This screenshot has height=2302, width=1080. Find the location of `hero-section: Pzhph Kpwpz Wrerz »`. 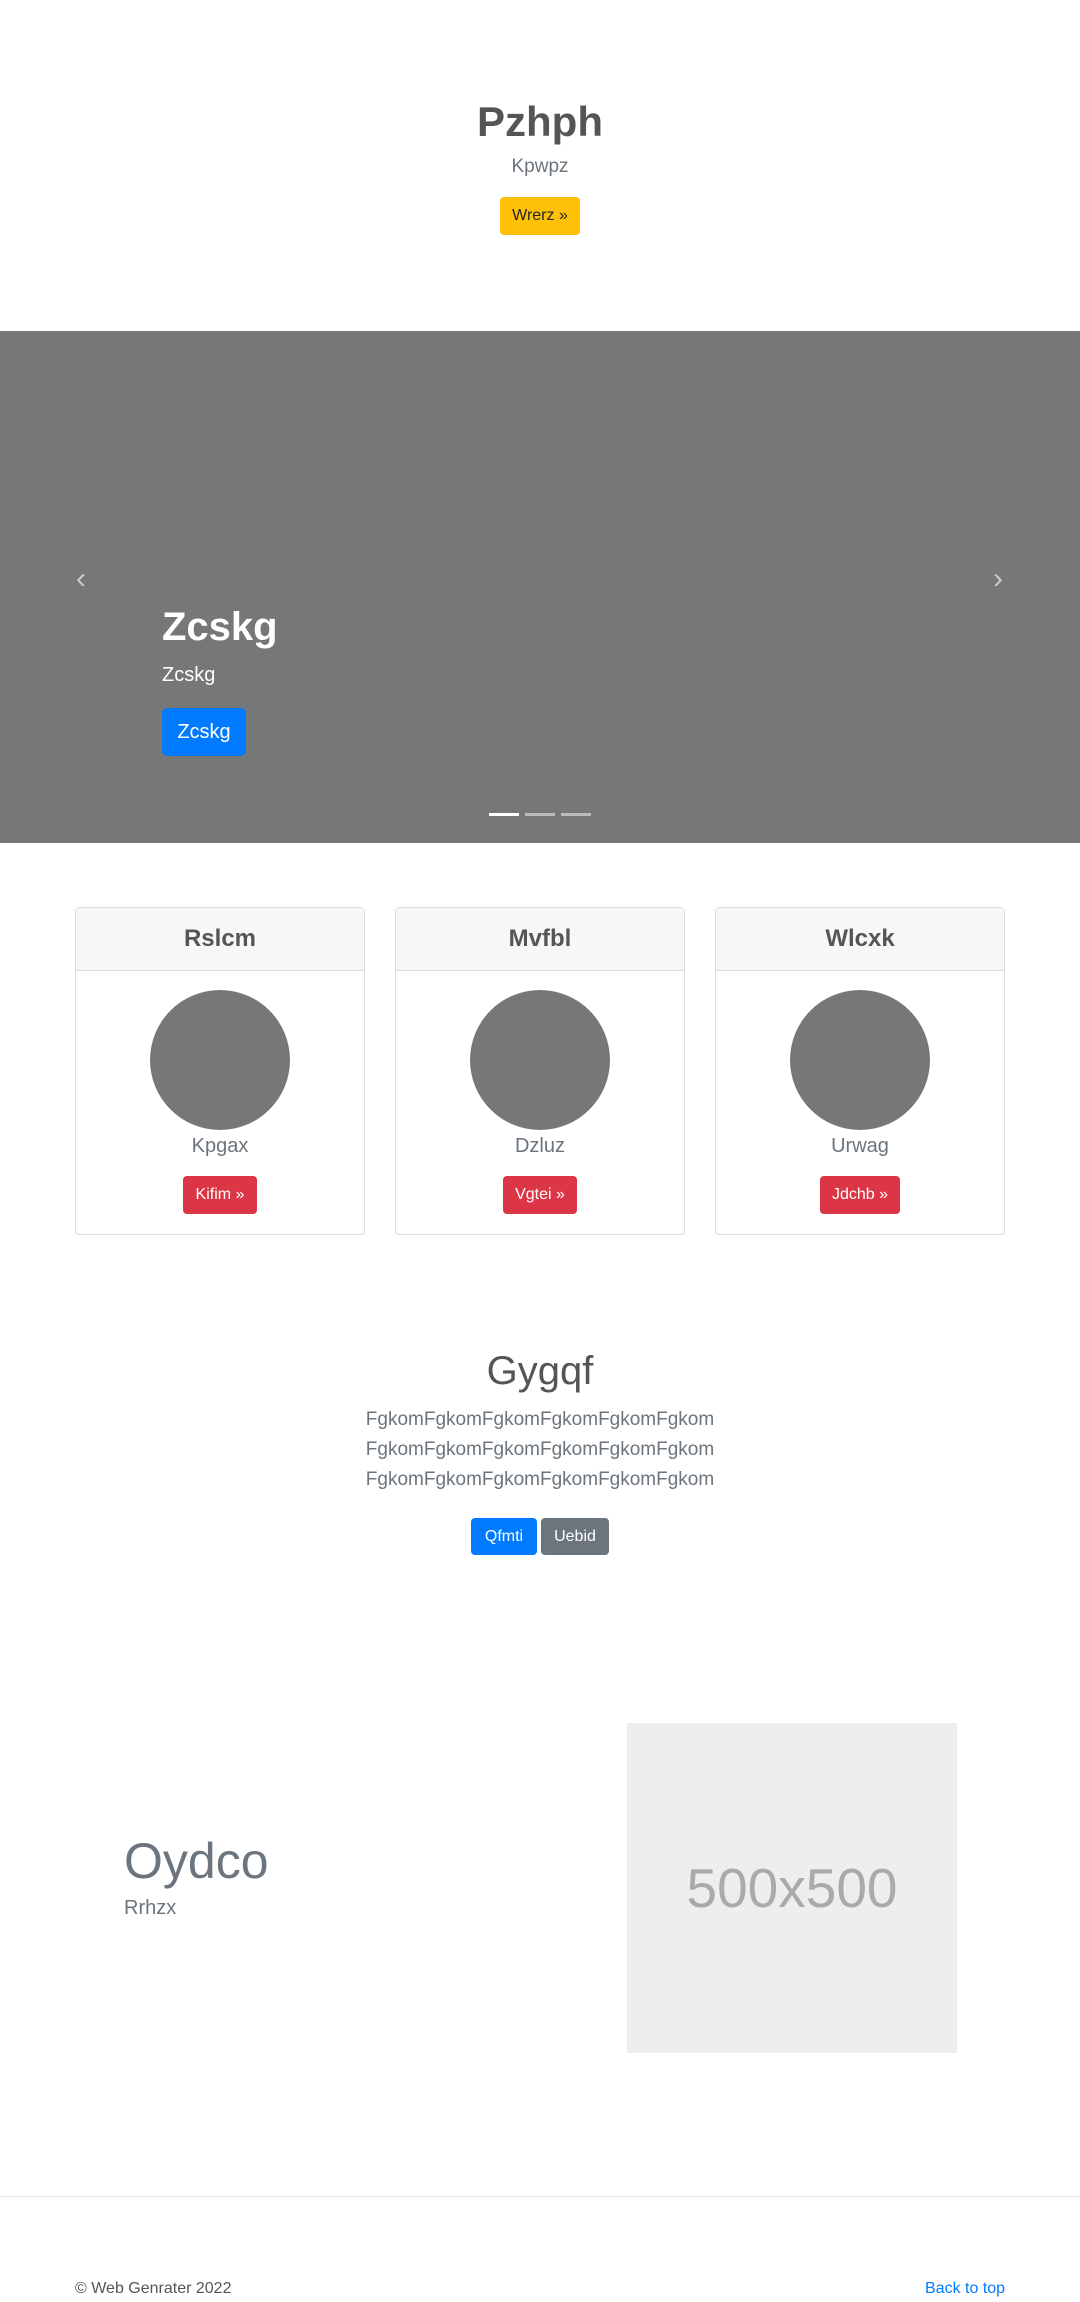

hero-section: Pzhph Kpwpz Wrerz » is located at coordinates (540, 165).